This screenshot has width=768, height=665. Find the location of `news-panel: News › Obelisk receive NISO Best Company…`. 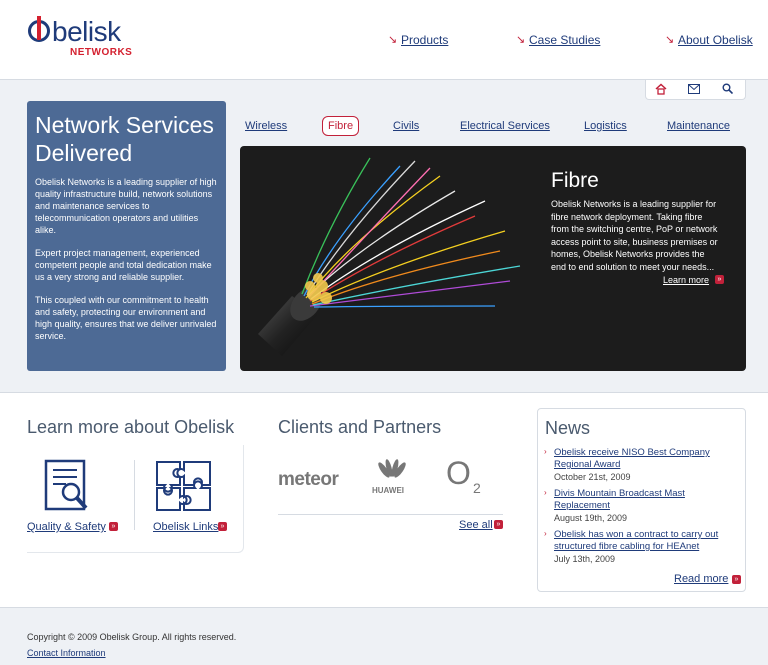

news-panel: News › Obelisk receive NISO Best Company… is located at coordinates (641, 500).